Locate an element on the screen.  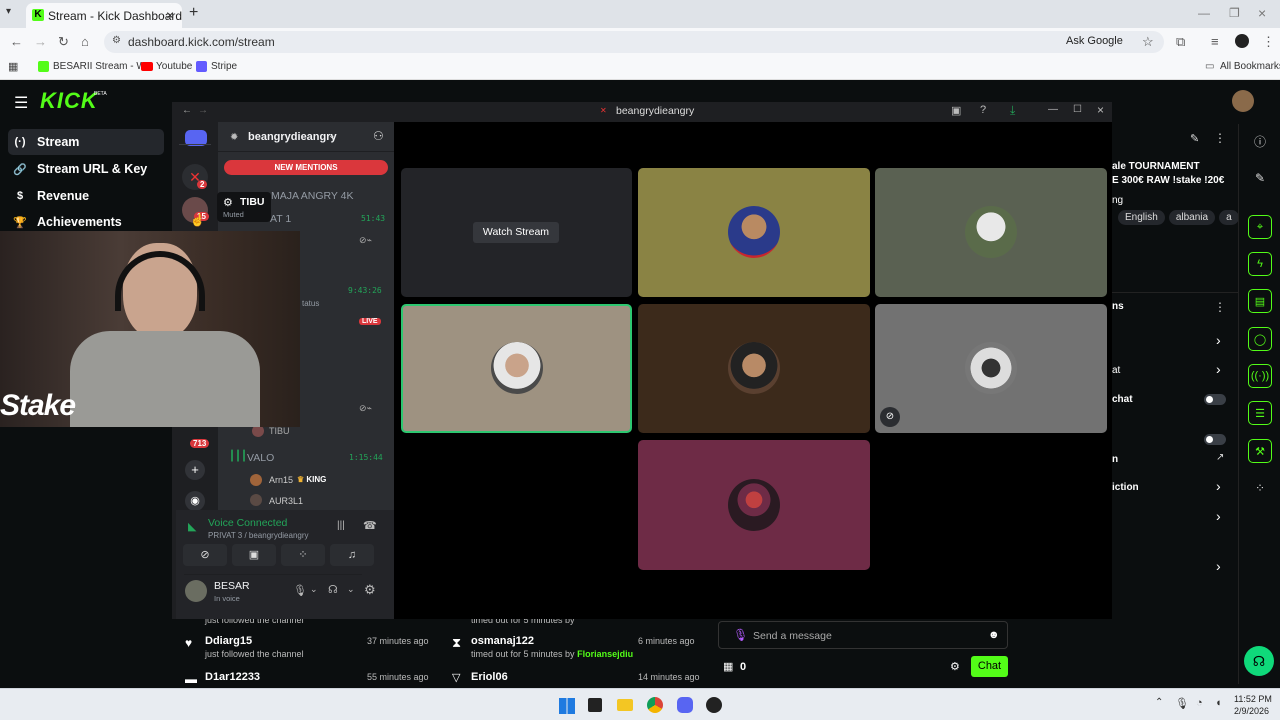
maximize-icon: ☐ is located at coordinates (1077, 109).